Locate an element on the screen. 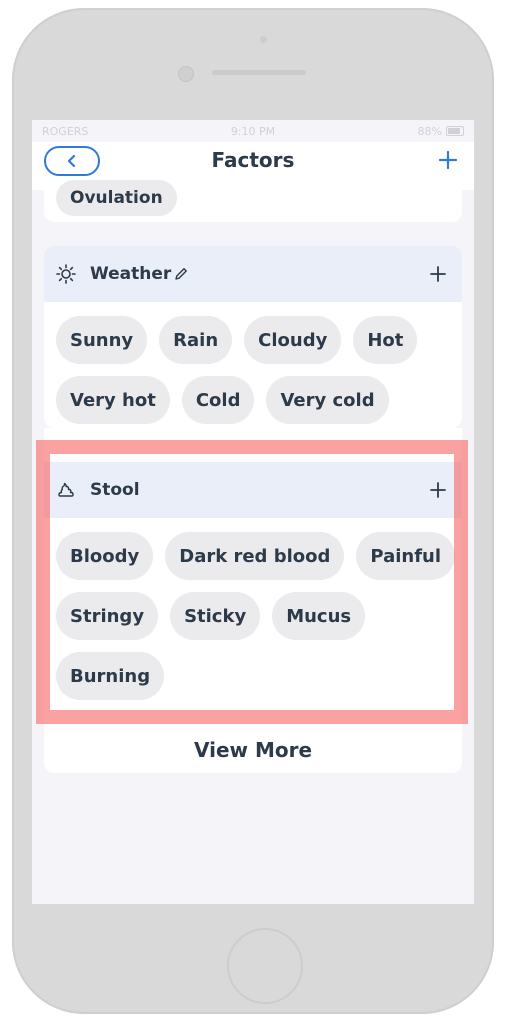  home-button is located at coordinates (265, 966).